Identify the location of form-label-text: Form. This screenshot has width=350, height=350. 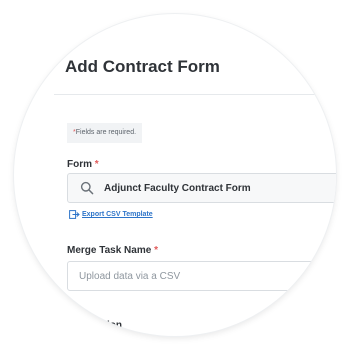
(79, 164).